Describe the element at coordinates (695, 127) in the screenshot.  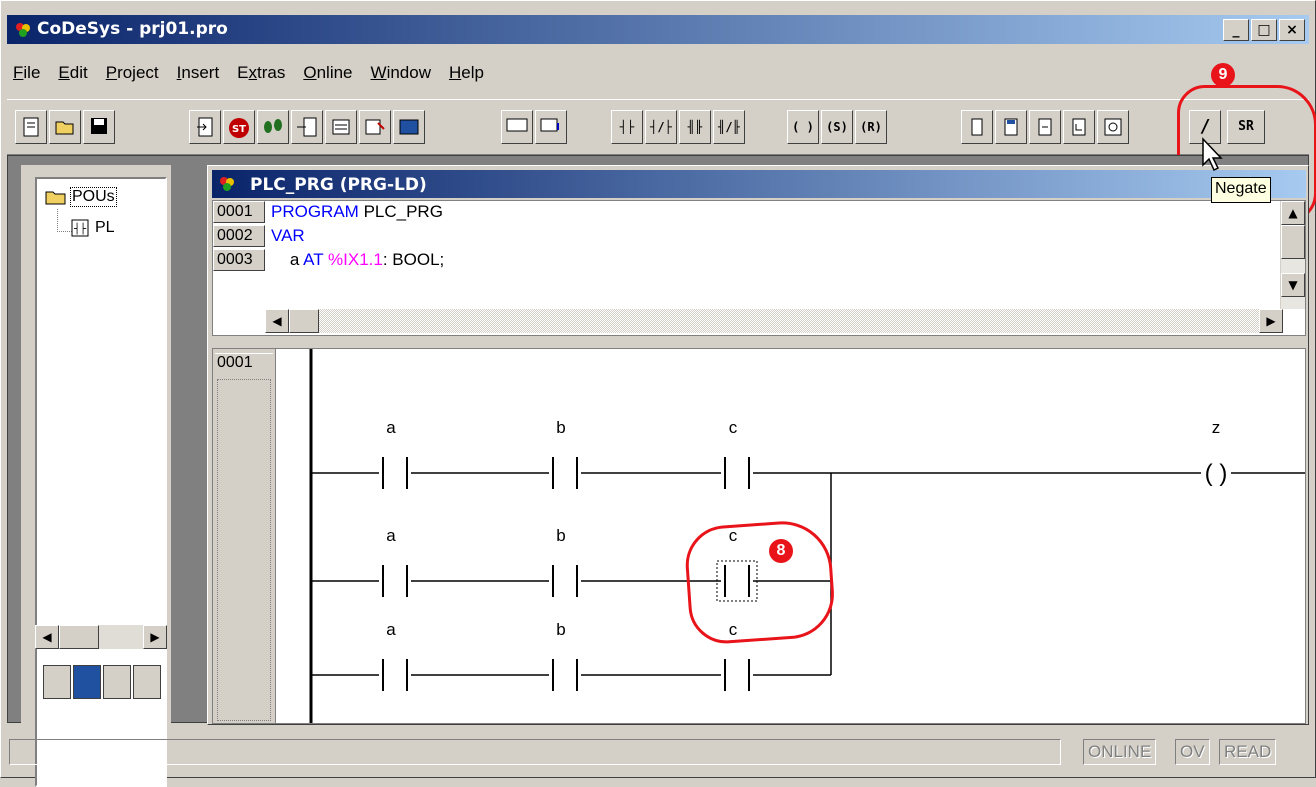
I see `parallel-contact-button: ╢╟` at that location.